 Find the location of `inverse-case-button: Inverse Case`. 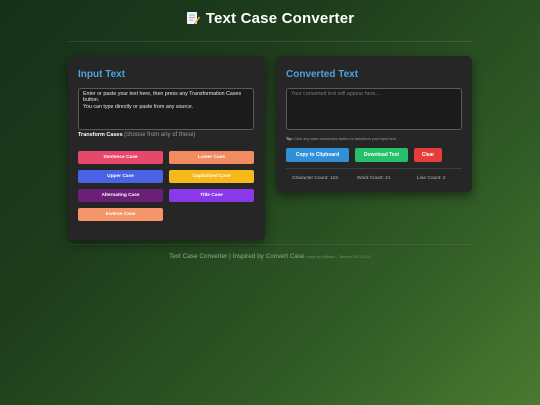

inverse-case-button: Inverse Case is located at coordinates (120, 214).